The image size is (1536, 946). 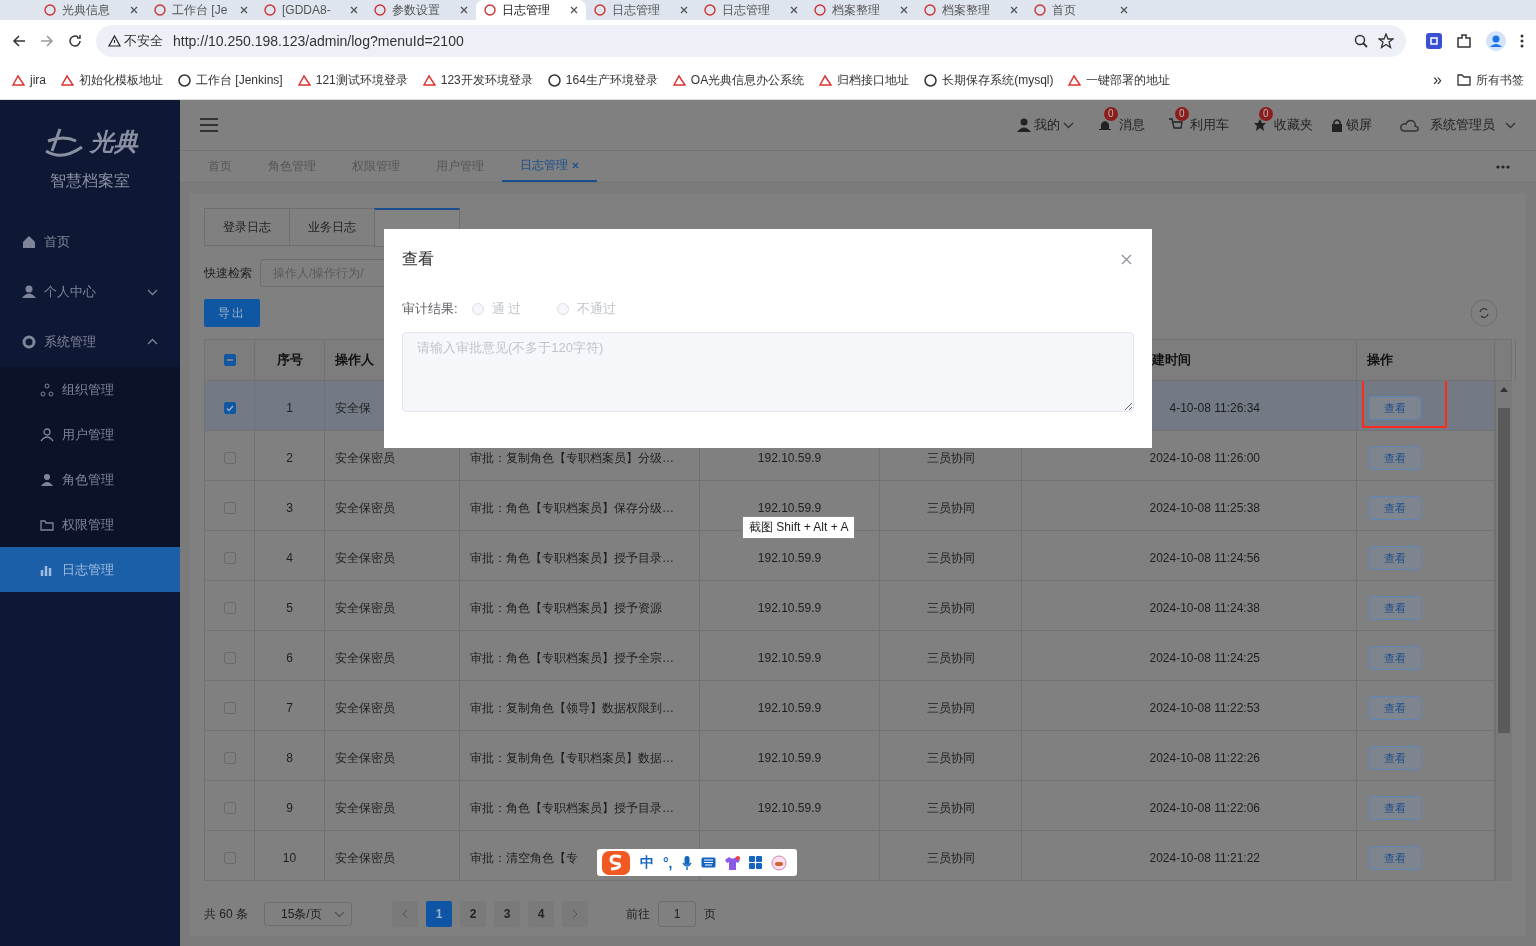 What do you see at coordinates (616, 862) in the screenshot?
I see `ime-logo-icon` at bounding box center [616, 862].